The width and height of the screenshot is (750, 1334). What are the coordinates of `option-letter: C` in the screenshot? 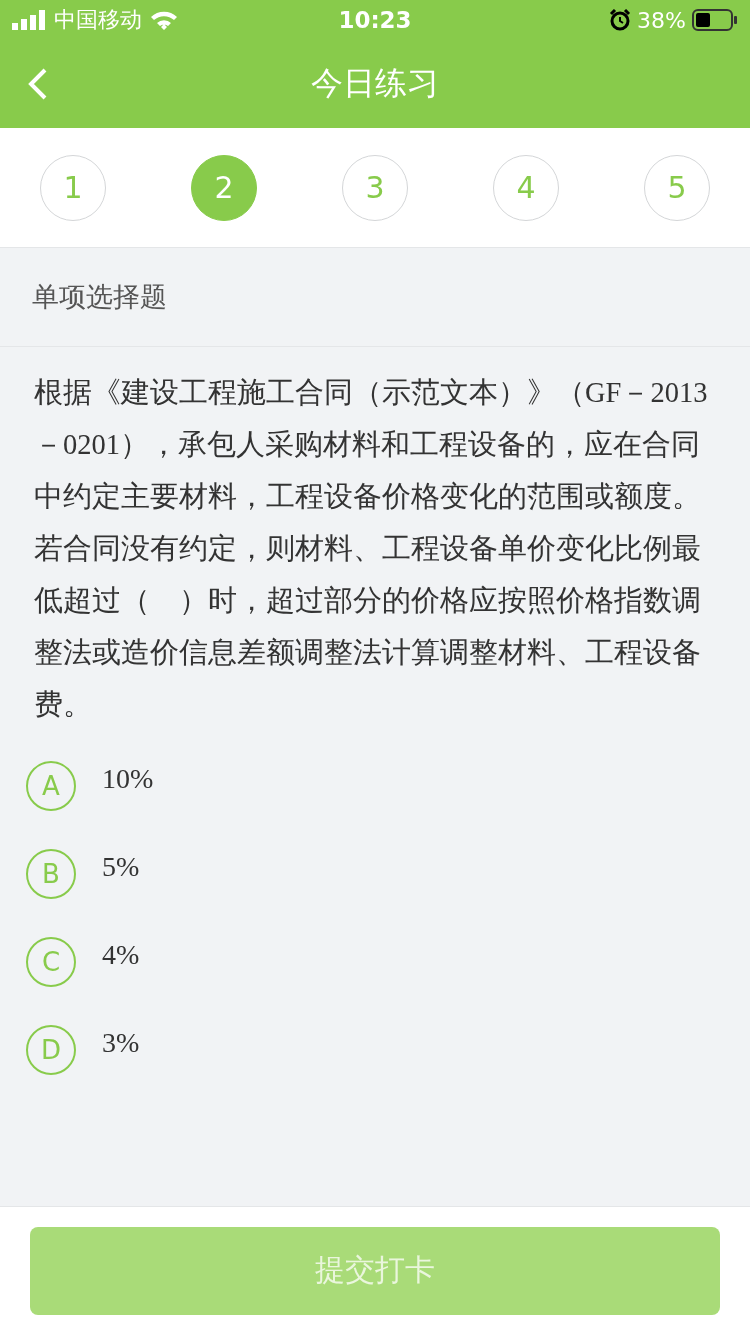 It's located at (51, 962).